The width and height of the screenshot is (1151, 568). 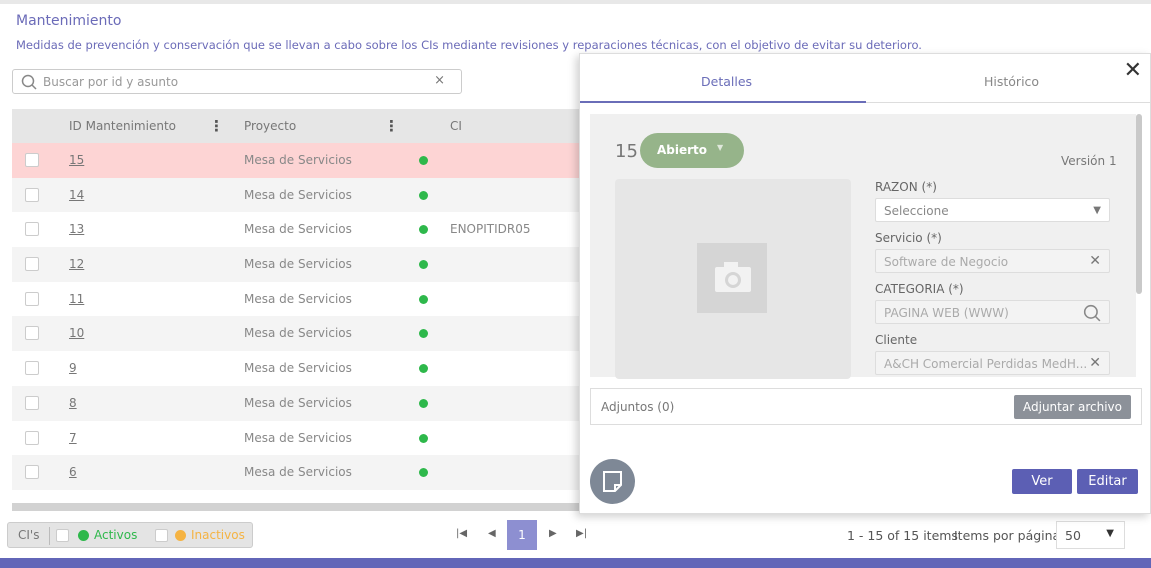 I want to click on items-per-page-label: Items por página, so click(x=1007, y=535).